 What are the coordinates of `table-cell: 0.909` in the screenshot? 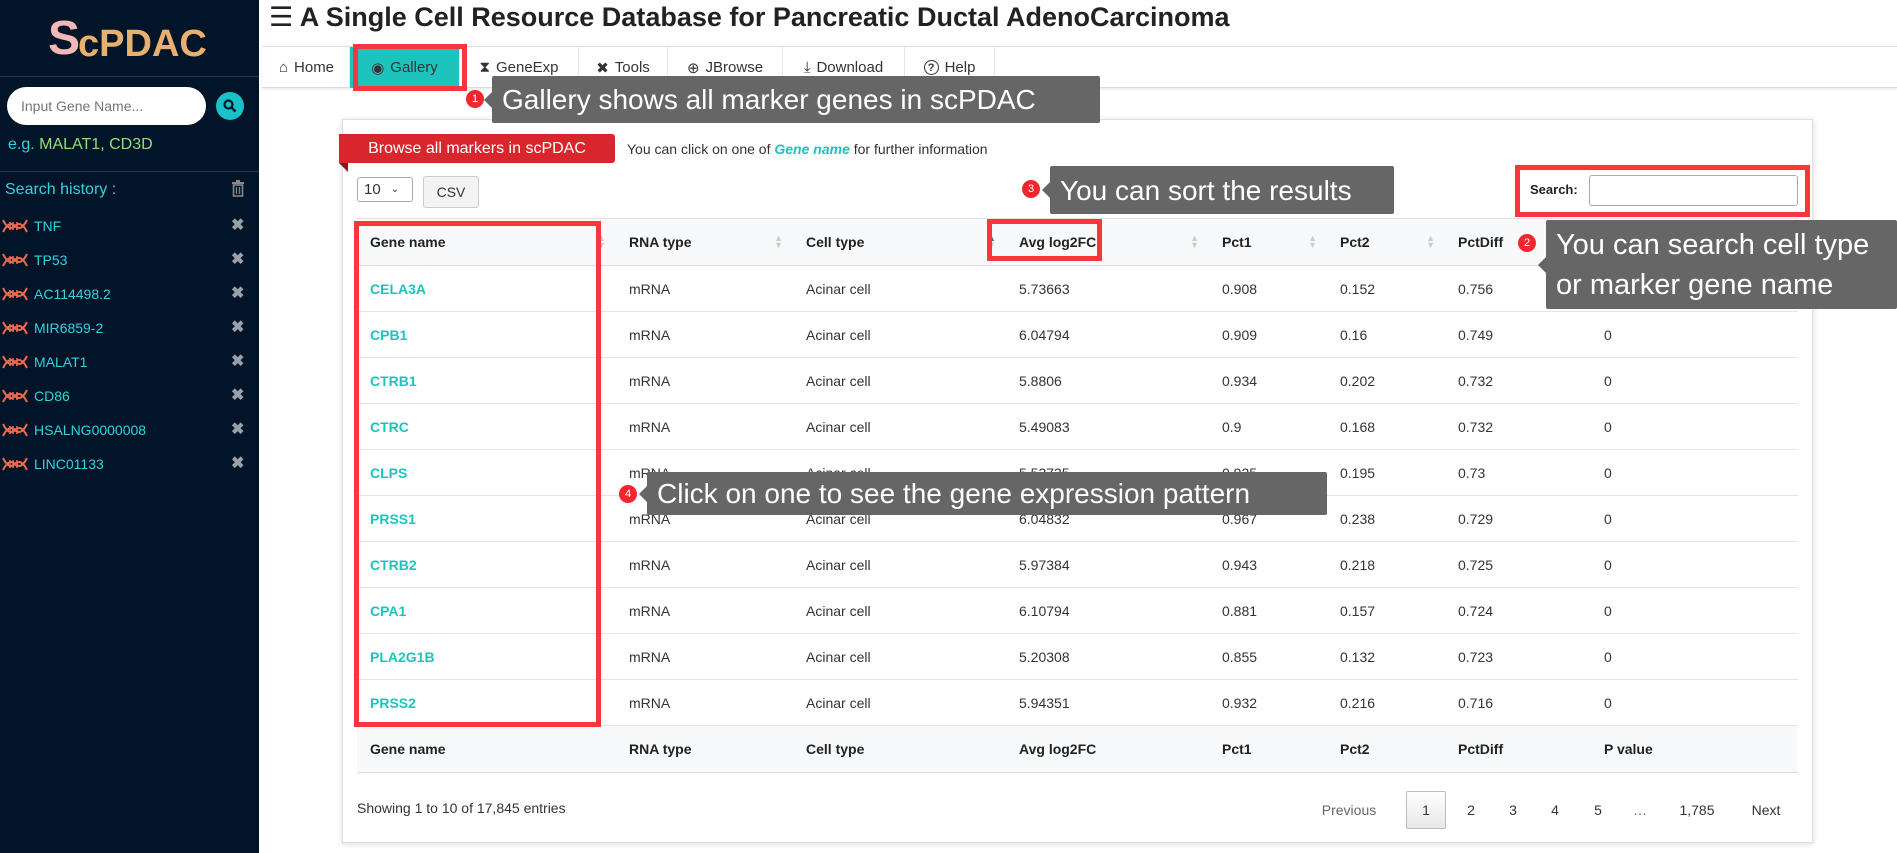 It's located at (1268, 334).